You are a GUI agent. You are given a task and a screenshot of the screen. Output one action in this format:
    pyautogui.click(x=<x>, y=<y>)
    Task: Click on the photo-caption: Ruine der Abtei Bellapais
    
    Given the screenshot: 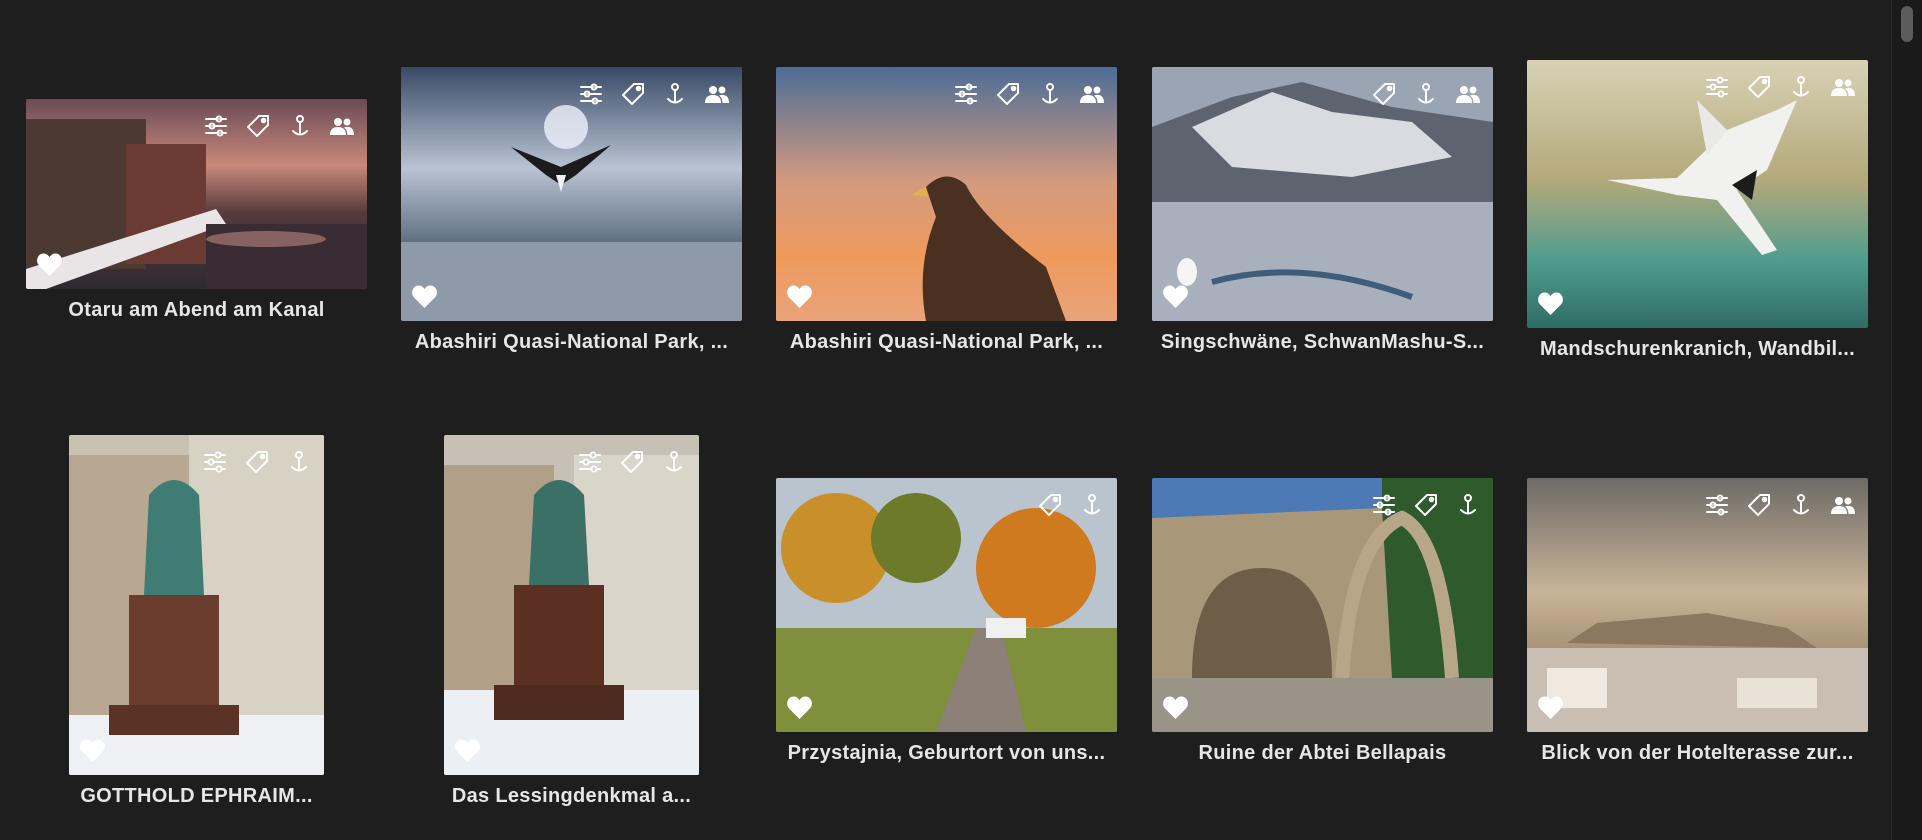 What is the action you would take?
    pyautogui.click(x=1322, y=753)
    